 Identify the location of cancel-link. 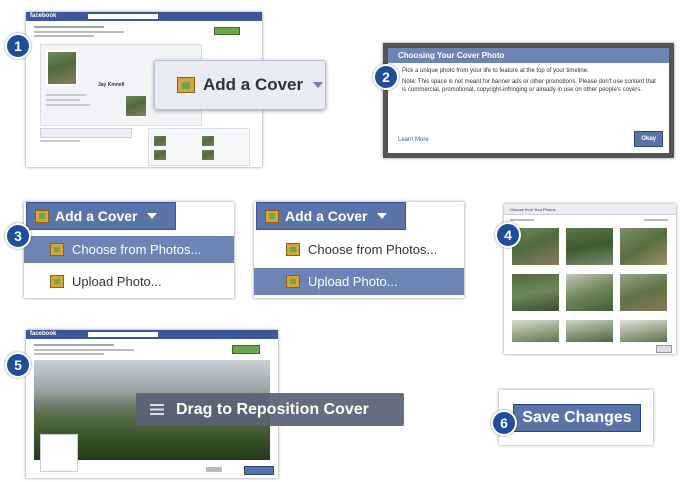
(214, 469).